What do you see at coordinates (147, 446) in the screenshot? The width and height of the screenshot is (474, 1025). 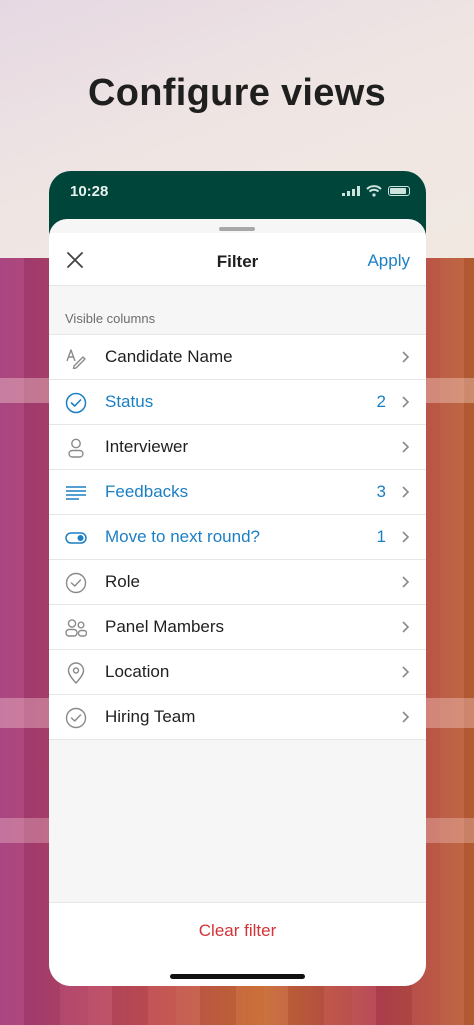 I see `column-label: Interviewer` at bounding box center [147, 446].